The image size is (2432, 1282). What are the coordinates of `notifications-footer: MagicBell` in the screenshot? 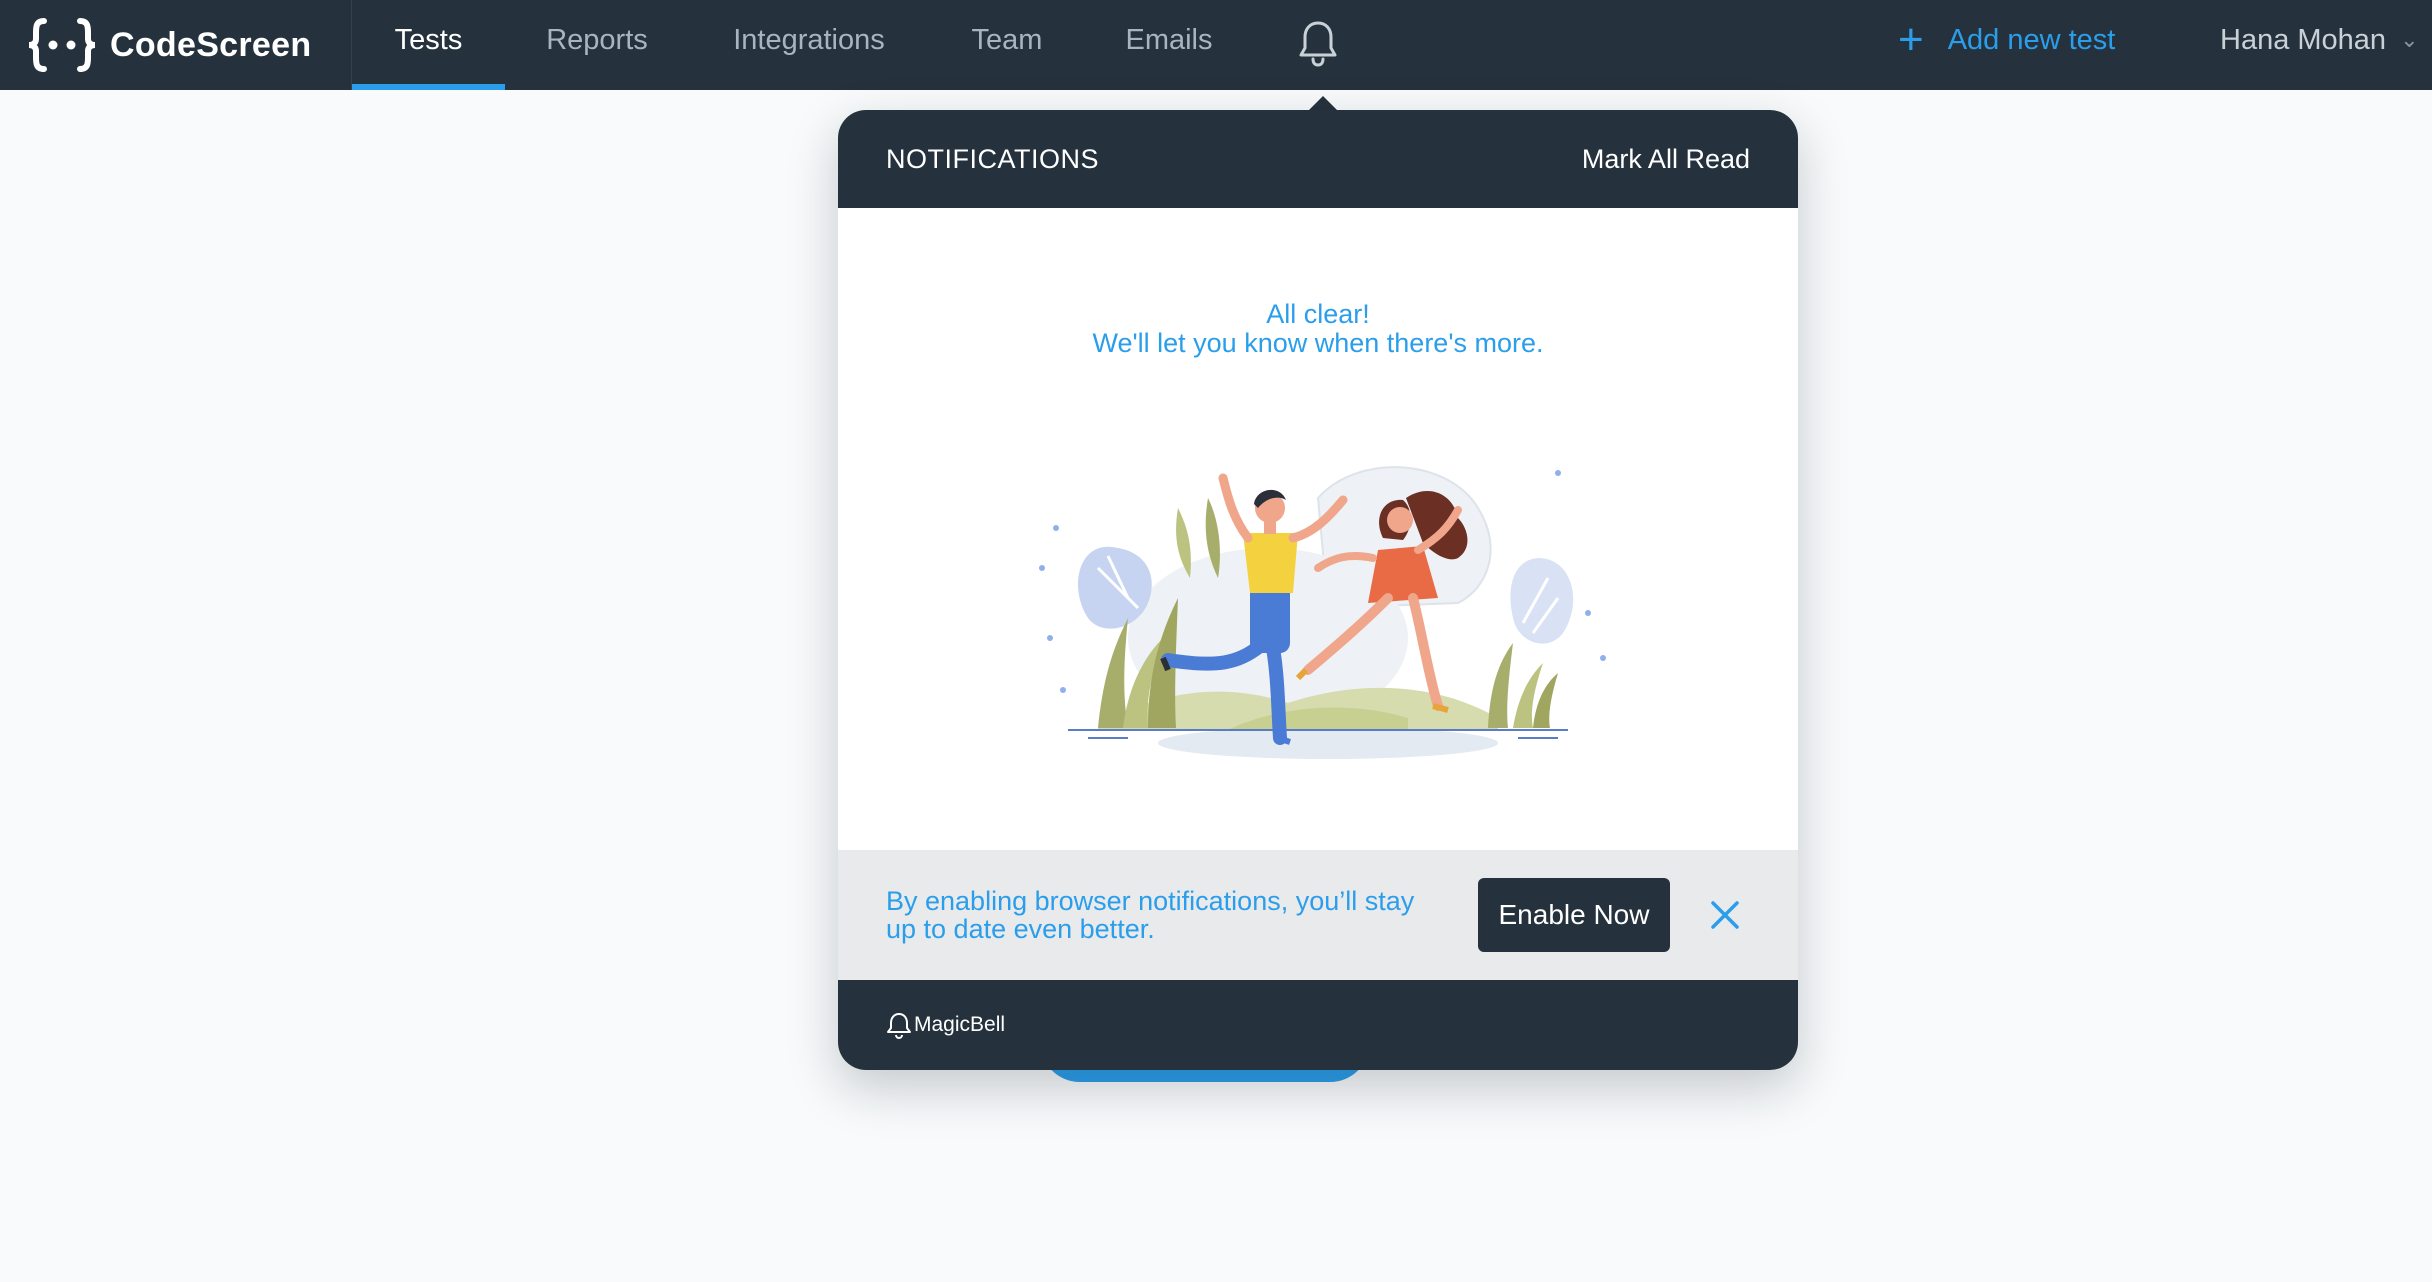 It's located at (1318, 1025).